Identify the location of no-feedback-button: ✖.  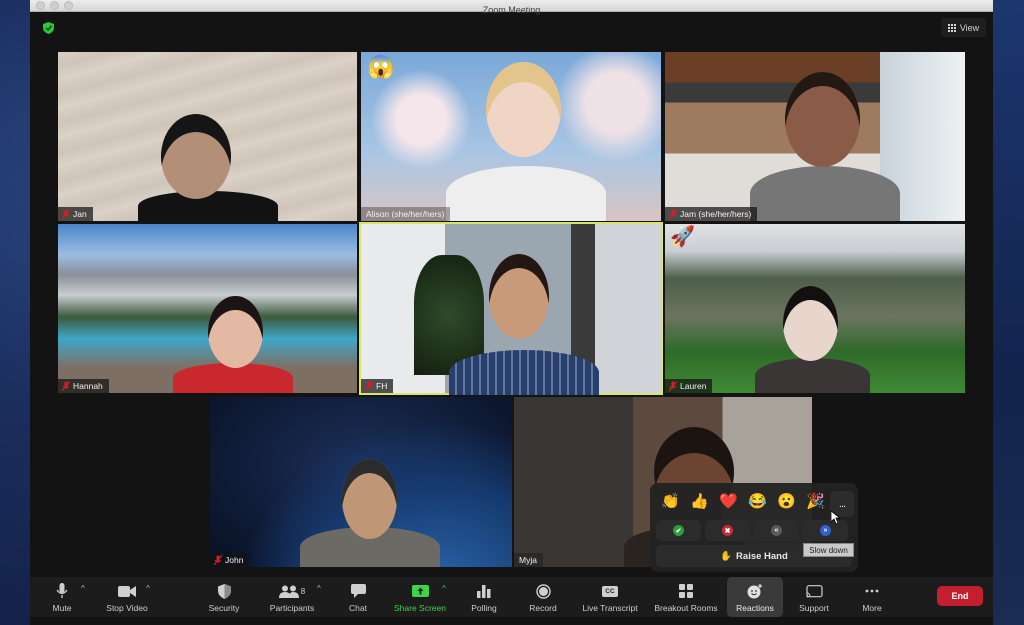
(727, 530).